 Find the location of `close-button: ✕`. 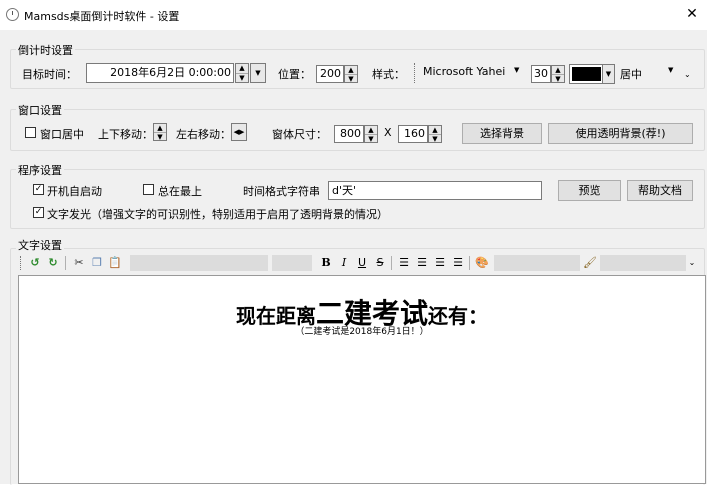

close-button: ✕ is located at coordinates (692, 14).